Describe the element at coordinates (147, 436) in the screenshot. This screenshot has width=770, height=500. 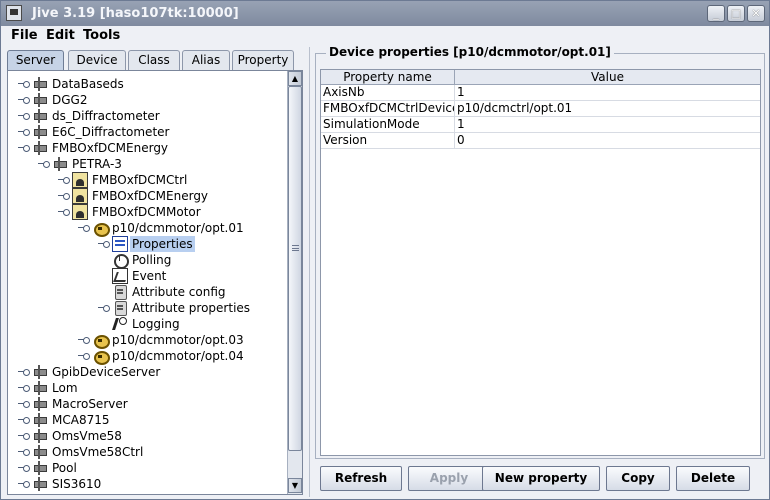
I see `tree-node: OmsVme58` at that location.